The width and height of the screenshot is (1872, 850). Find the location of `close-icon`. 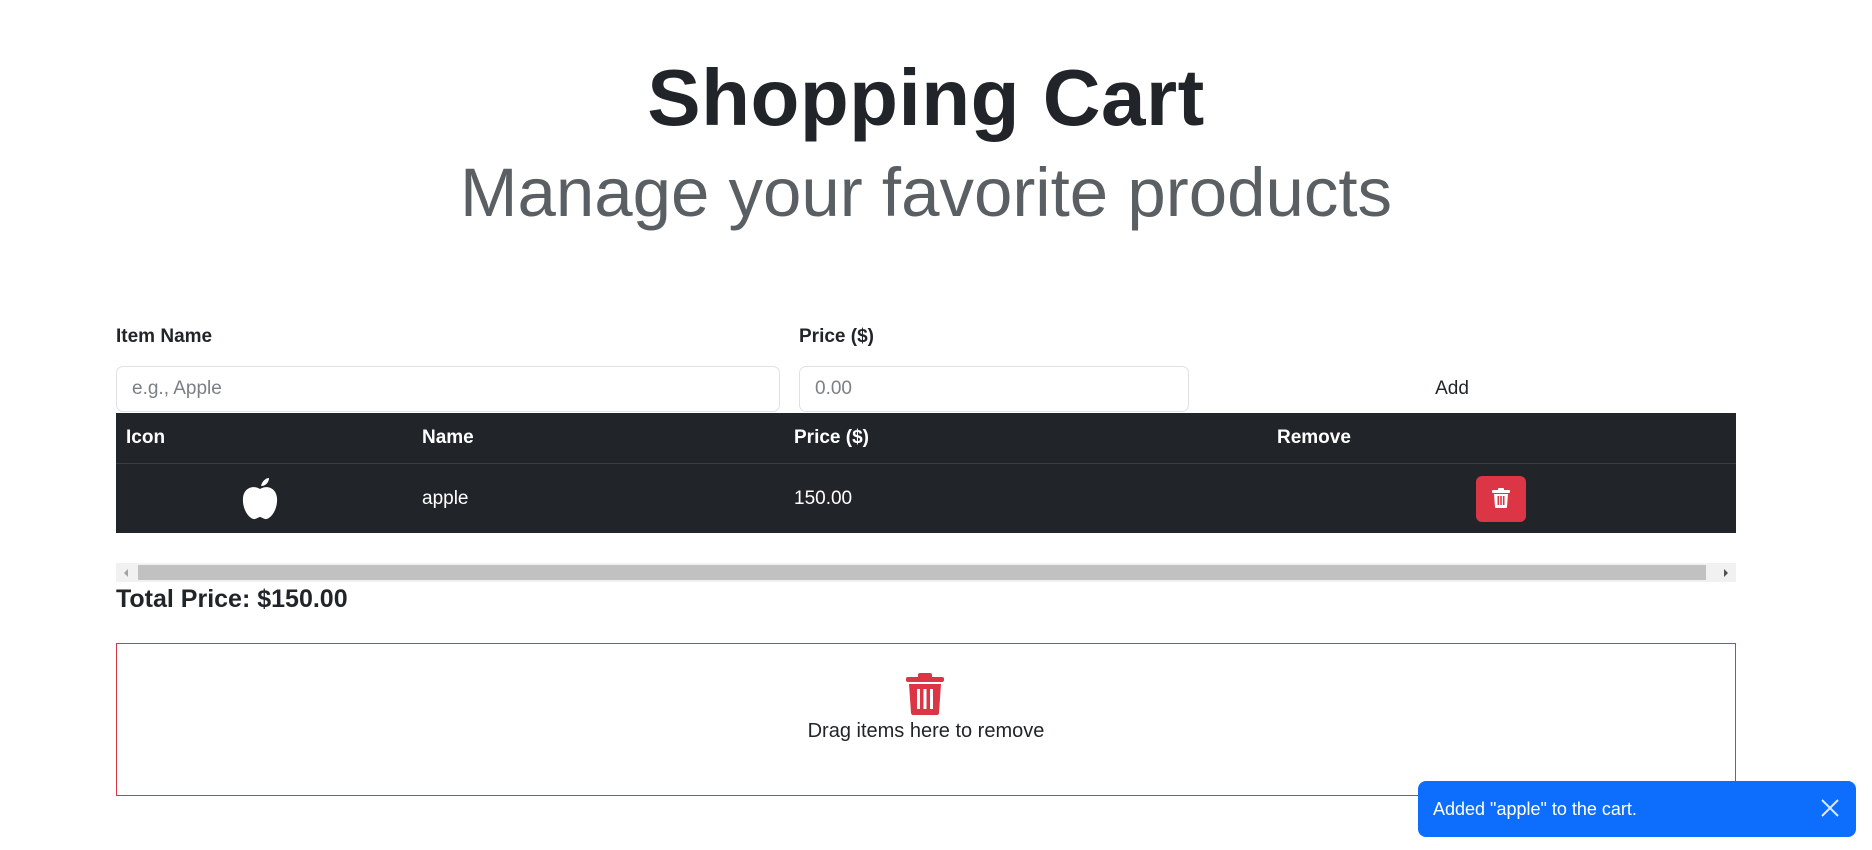

close-icon is located at coordinates (1830, 809).